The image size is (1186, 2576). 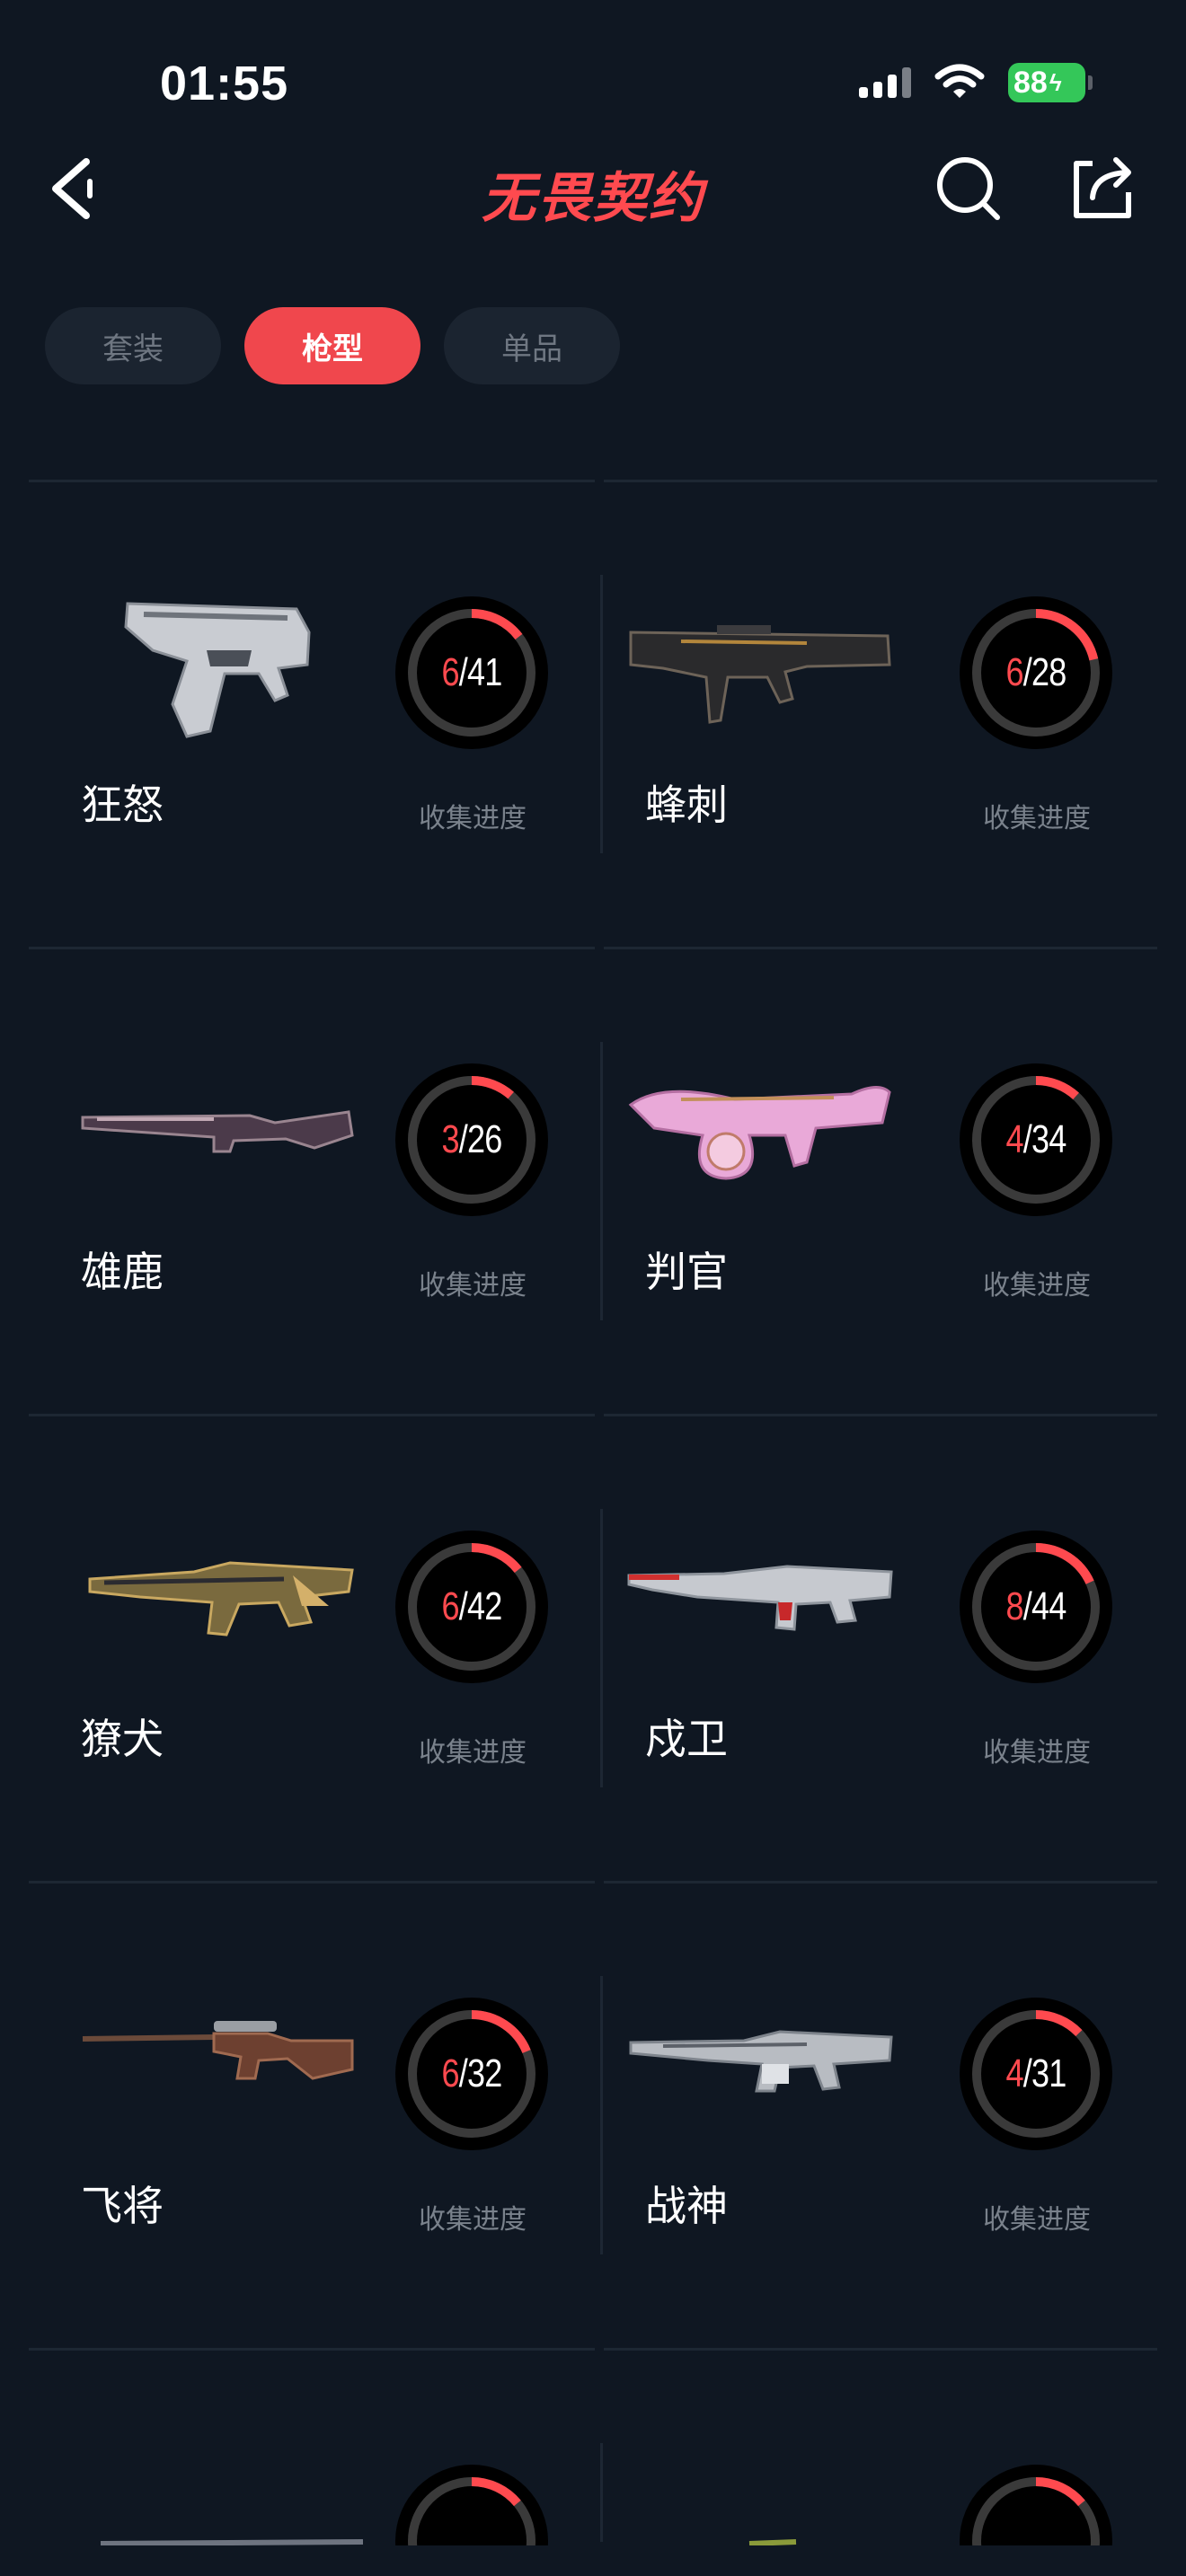 What do you see at coordinates (1036, 1606) in the screenshot?
I see `collection-count: 8/44` at bounding box center [1036, 1606].